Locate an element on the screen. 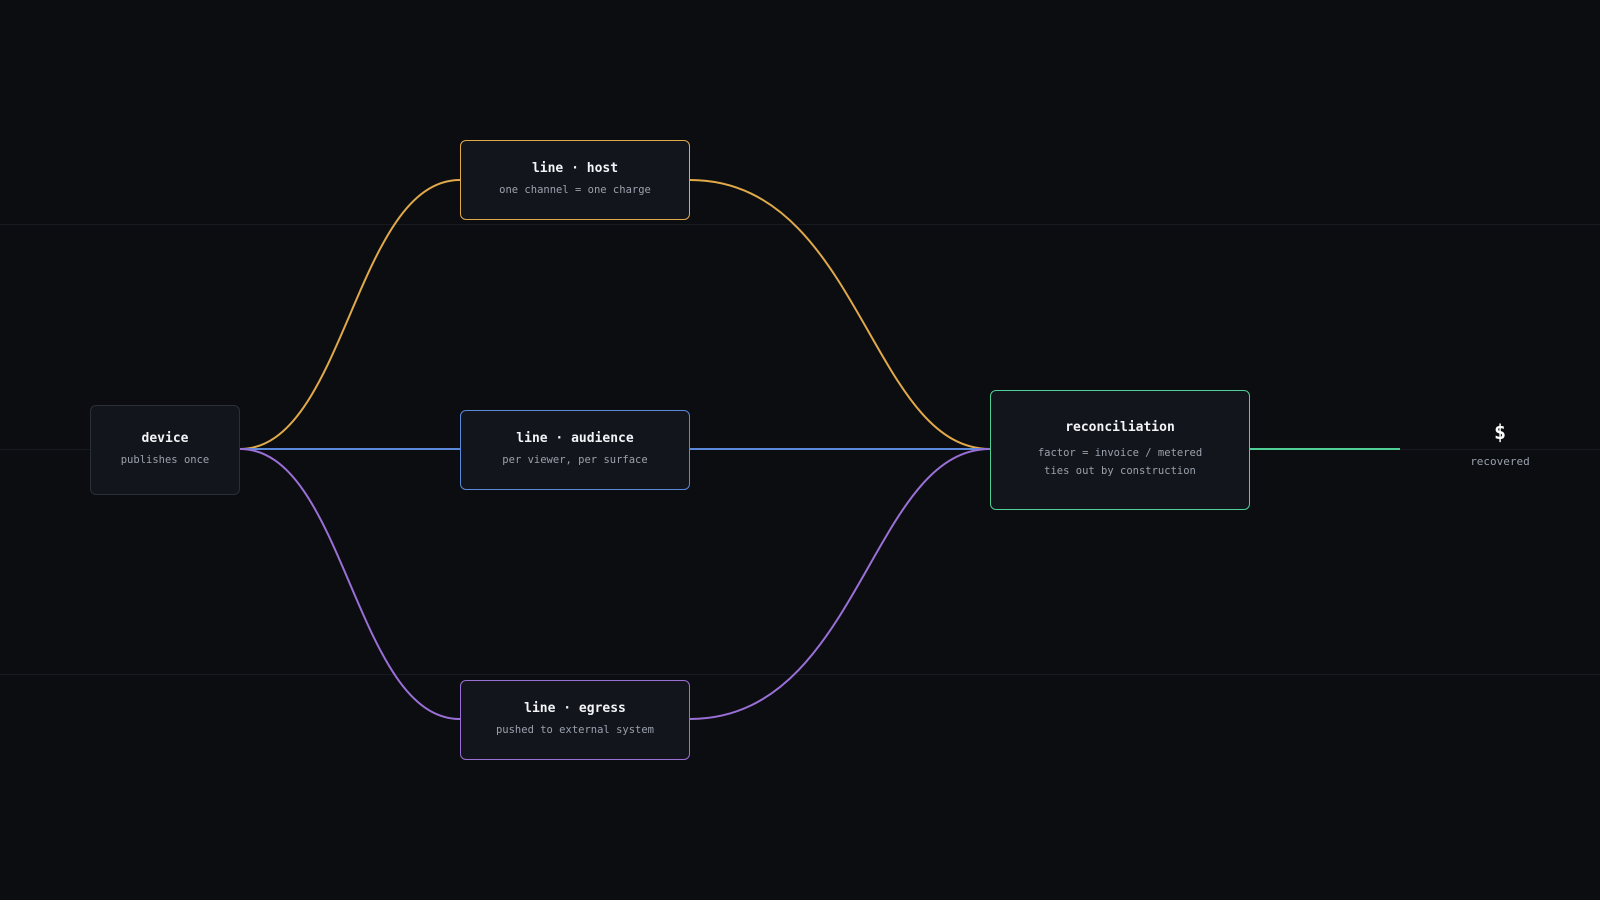 This screenshot has width=1600, height=900. host-line-title: line · host is located at coordinates (575, 168).